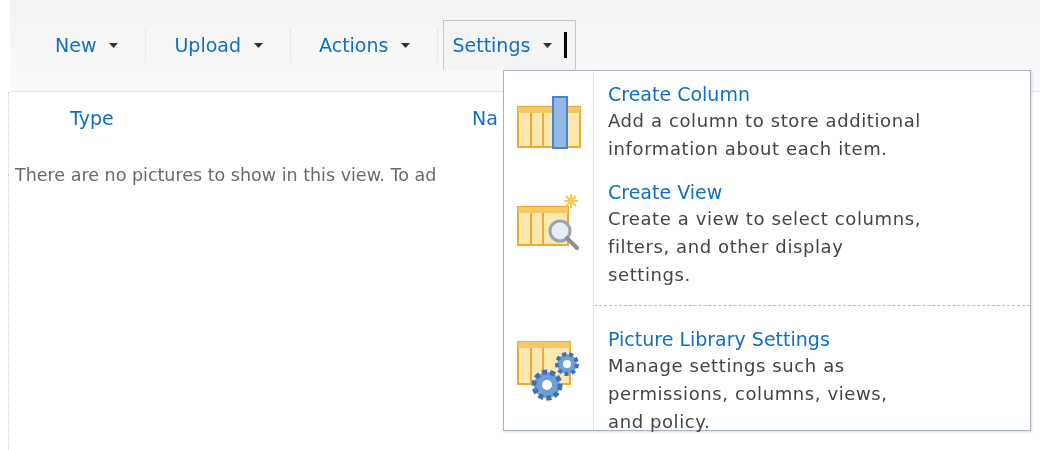 The height and width of the screenshot is (450, 1040). Describe the element at coordinates (549, 223) in the screenshot. I see `table-magnifier-icon` at that location.